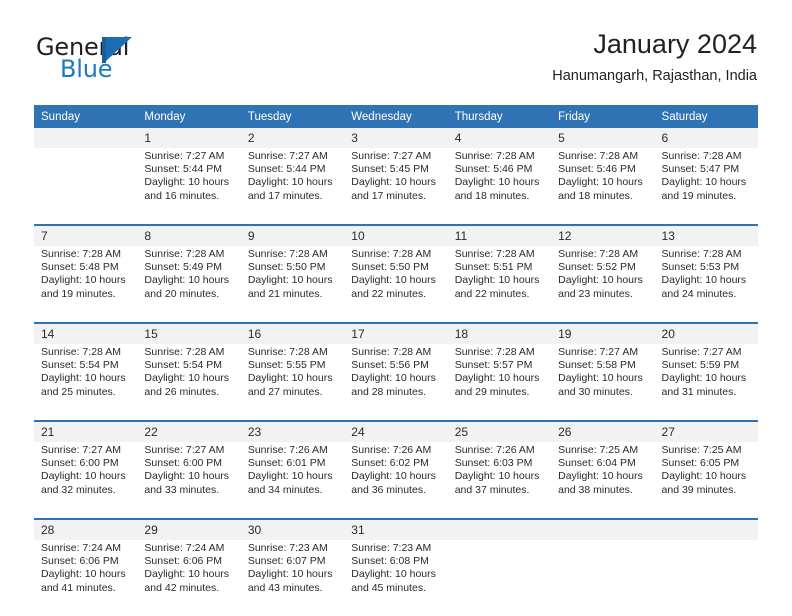 The width and height of the screenshot is (792, 616). What do you see at coordinates (675, 44) in the screenshot?
I see `page-title: January 2024` at bounding box center [675, 44].